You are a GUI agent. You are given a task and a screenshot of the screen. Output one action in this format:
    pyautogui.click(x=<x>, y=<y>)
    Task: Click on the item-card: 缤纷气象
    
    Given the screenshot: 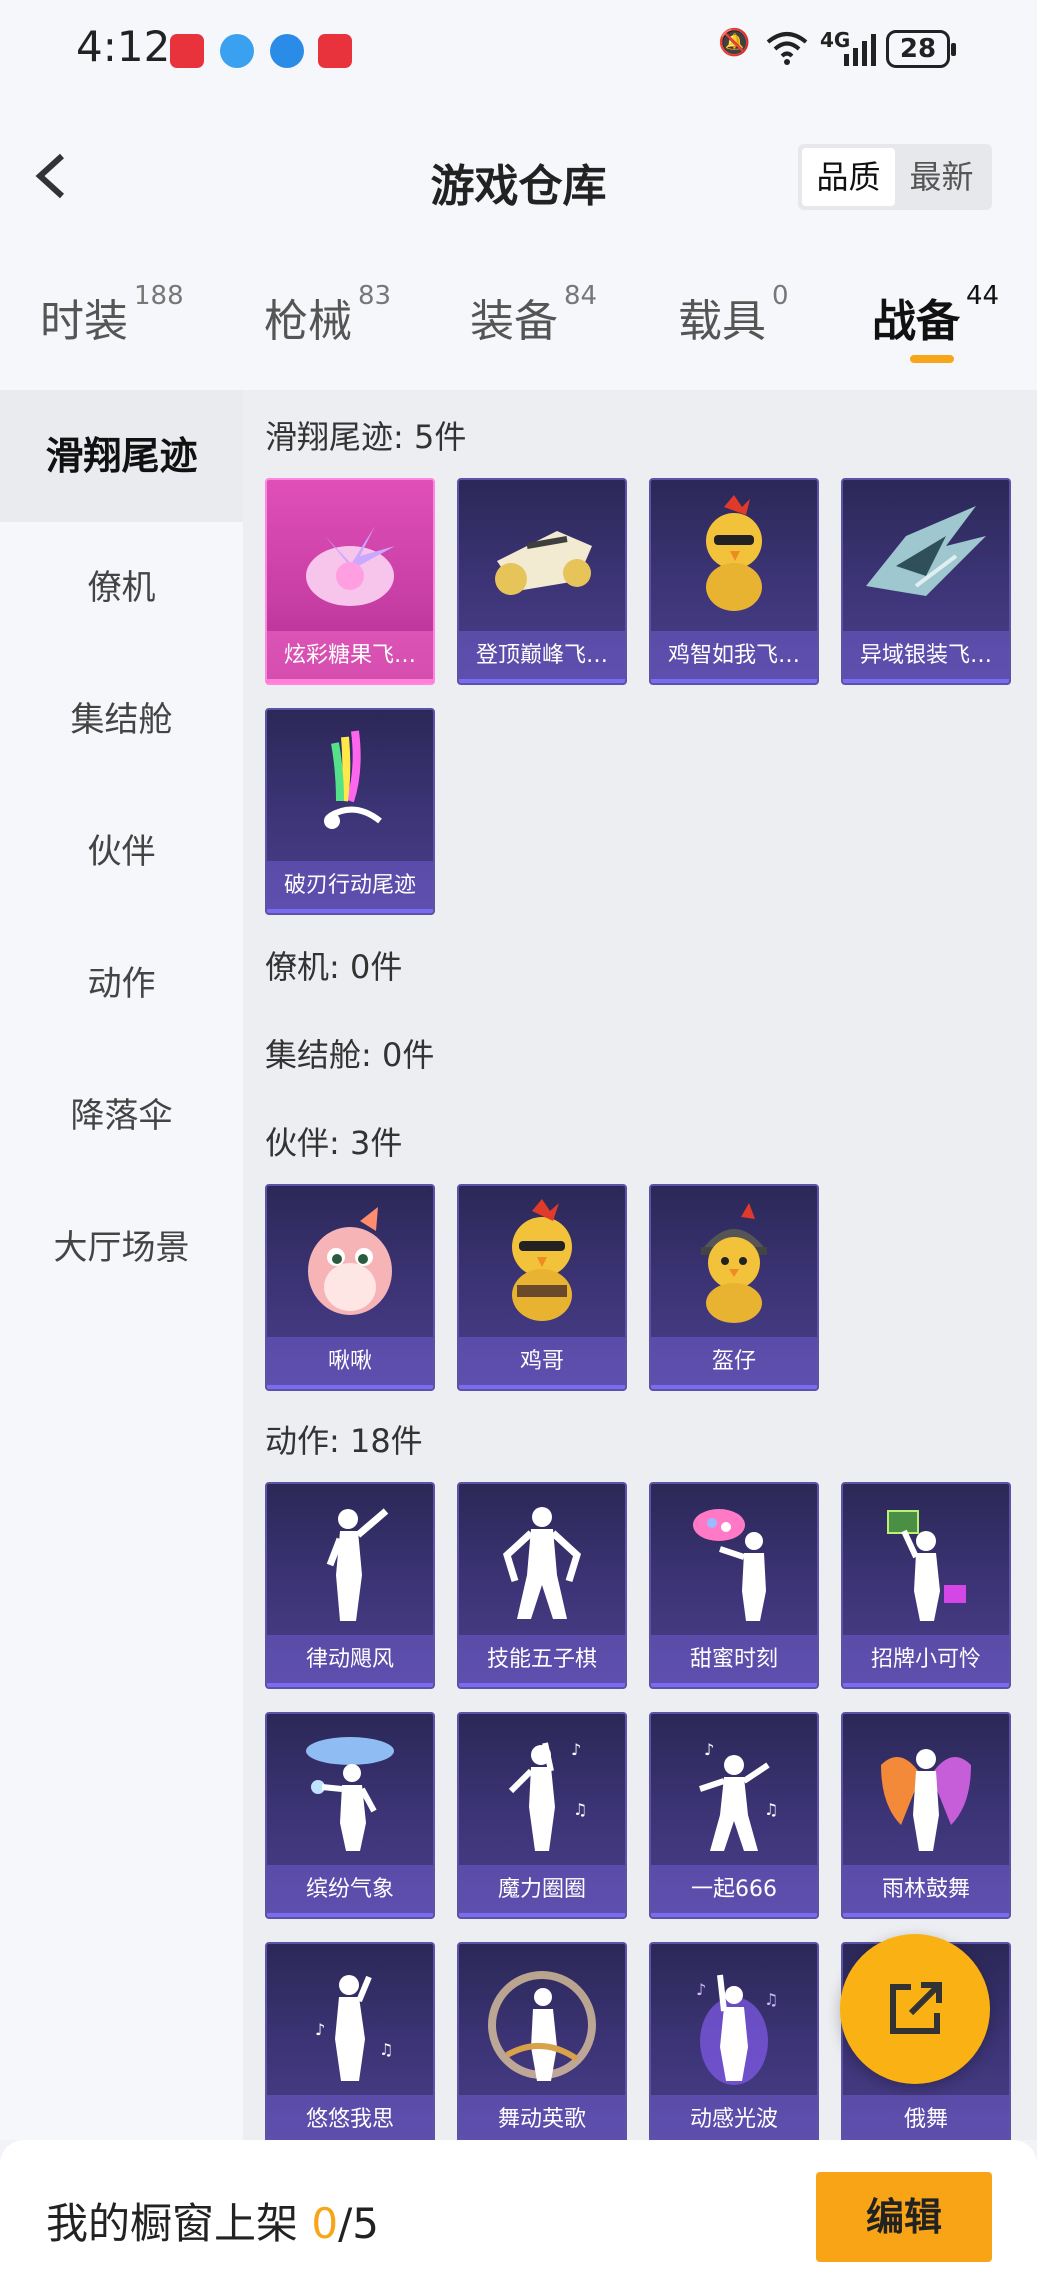 What is the action you would take?
    pyautogui.click(x=350, y=1815)
    